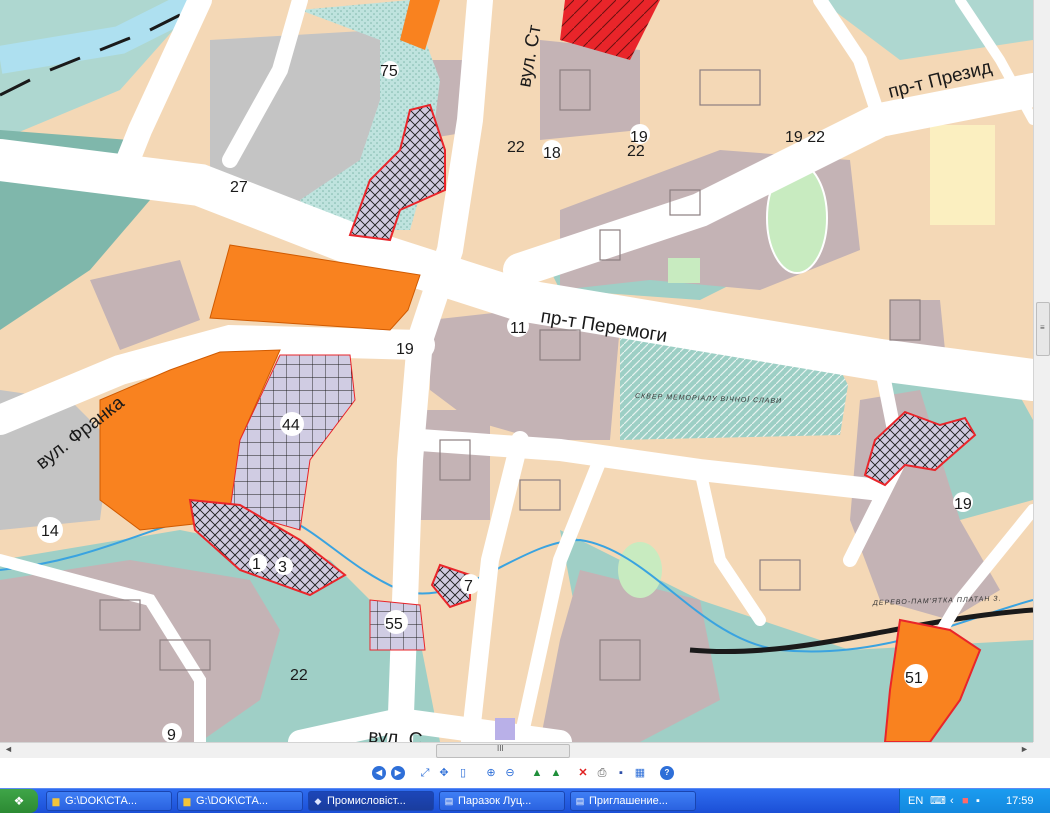 The width and height of the screenshot is (1050, 839). I want to click on print-icon: ⎙, so click(602, 773).